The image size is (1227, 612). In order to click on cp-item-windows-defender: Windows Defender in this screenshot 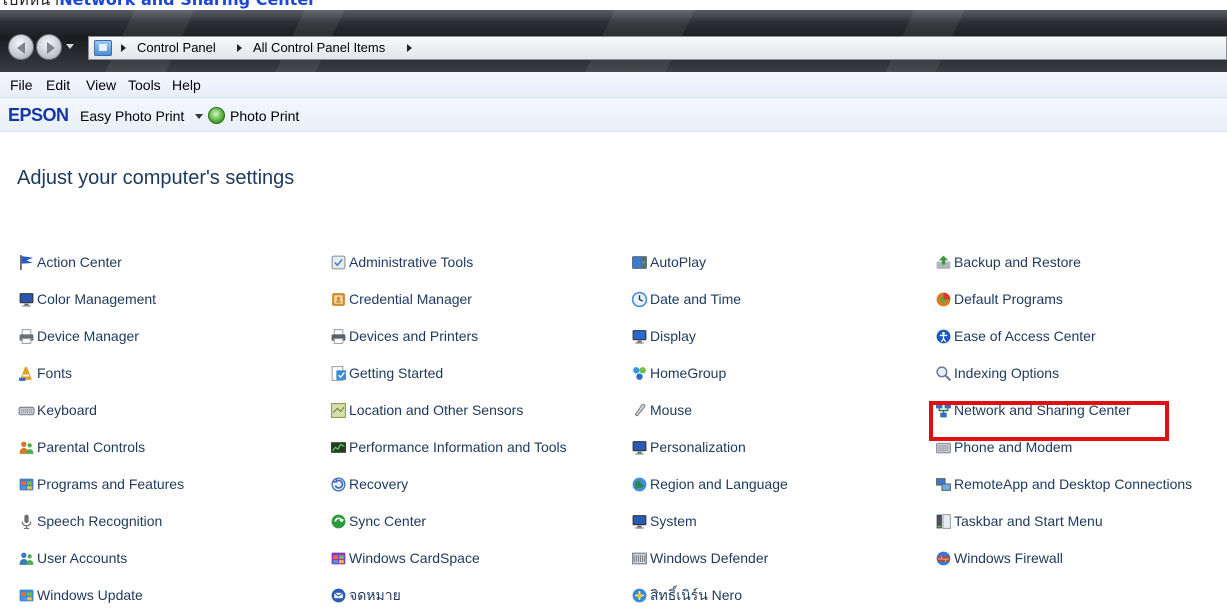, I will do `click(699, 558)`.